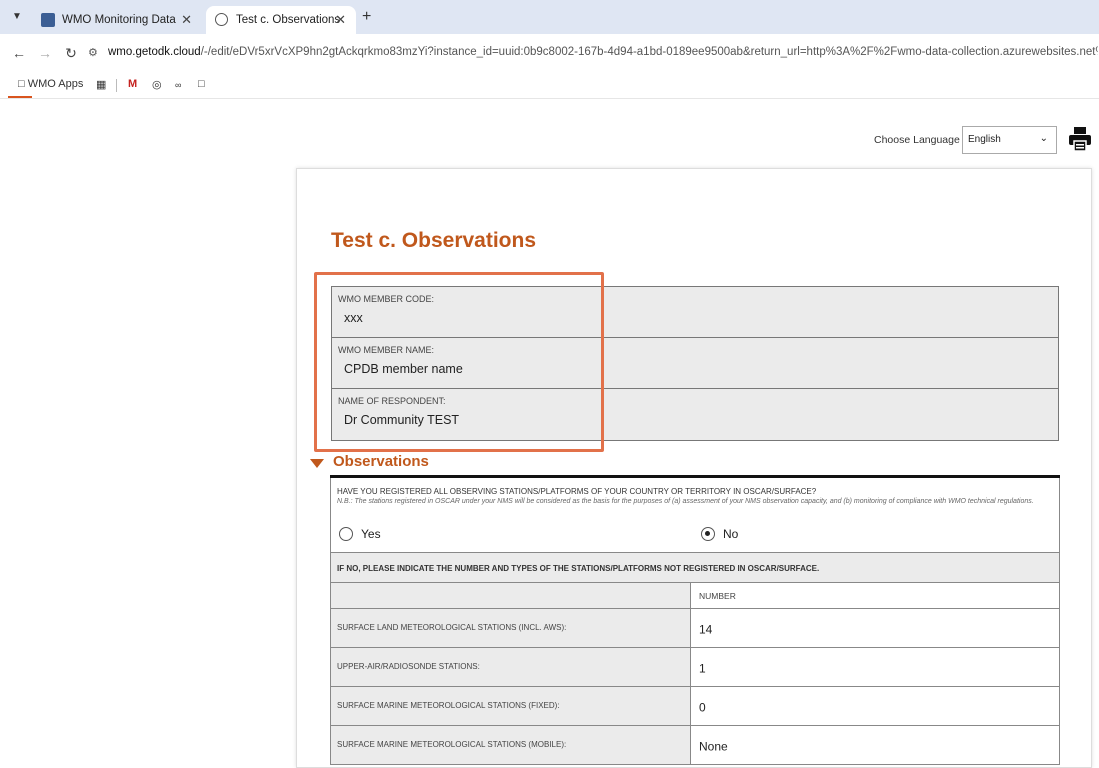  Describe the element at coordinates (221, 19) in the screenshot. I see `odk-favicon-icon` at that location.